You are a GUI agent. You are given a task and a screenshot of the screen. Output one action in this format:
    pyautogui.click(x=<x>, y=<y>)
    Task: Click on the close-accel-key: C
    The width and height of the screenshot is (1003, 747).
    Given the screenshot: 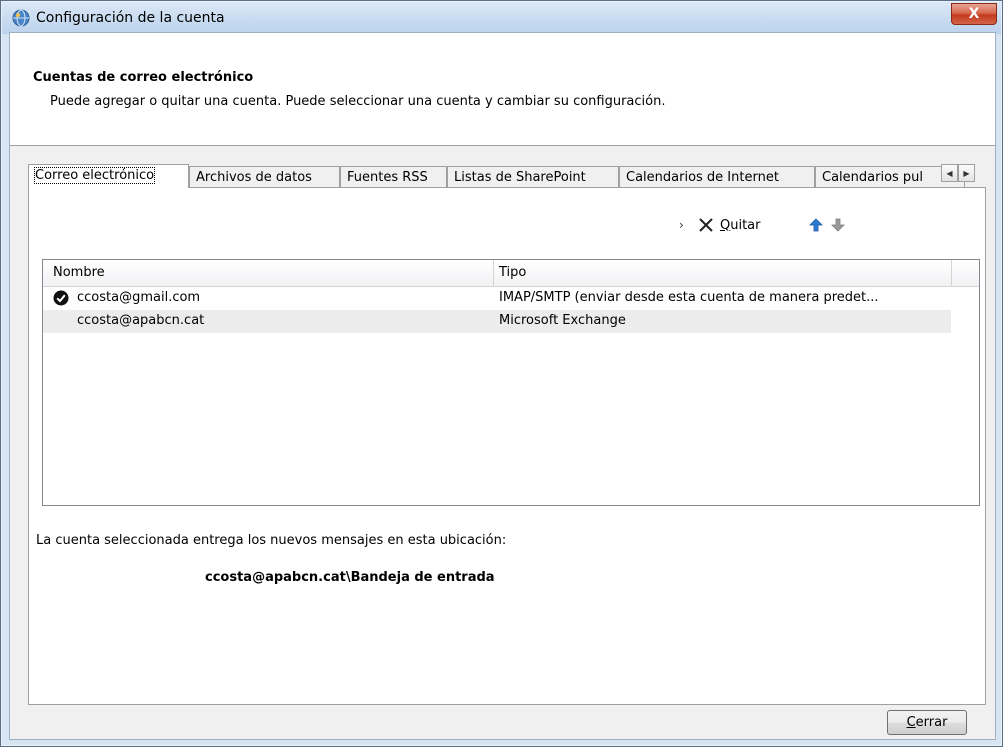 What is the action you would take?
    pyautogui.click(x=911, y=722)
    